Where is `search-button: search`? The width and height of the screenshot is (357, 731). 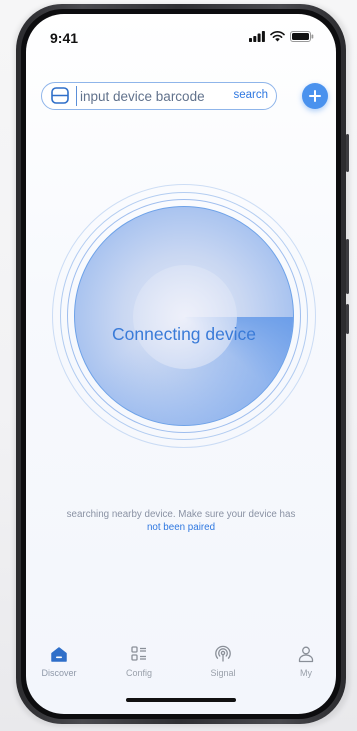 search-button: search is located at coordinates (250, 95).